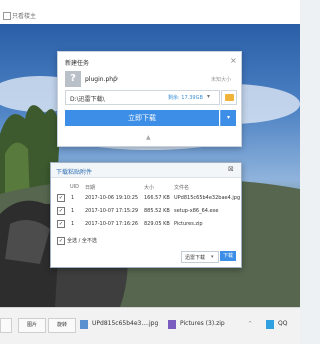  What do you see at coordinates (62, 325) in the screenshot?
I see `taskbar-button-rotate: 旋转` at bounding box center [62, 325].